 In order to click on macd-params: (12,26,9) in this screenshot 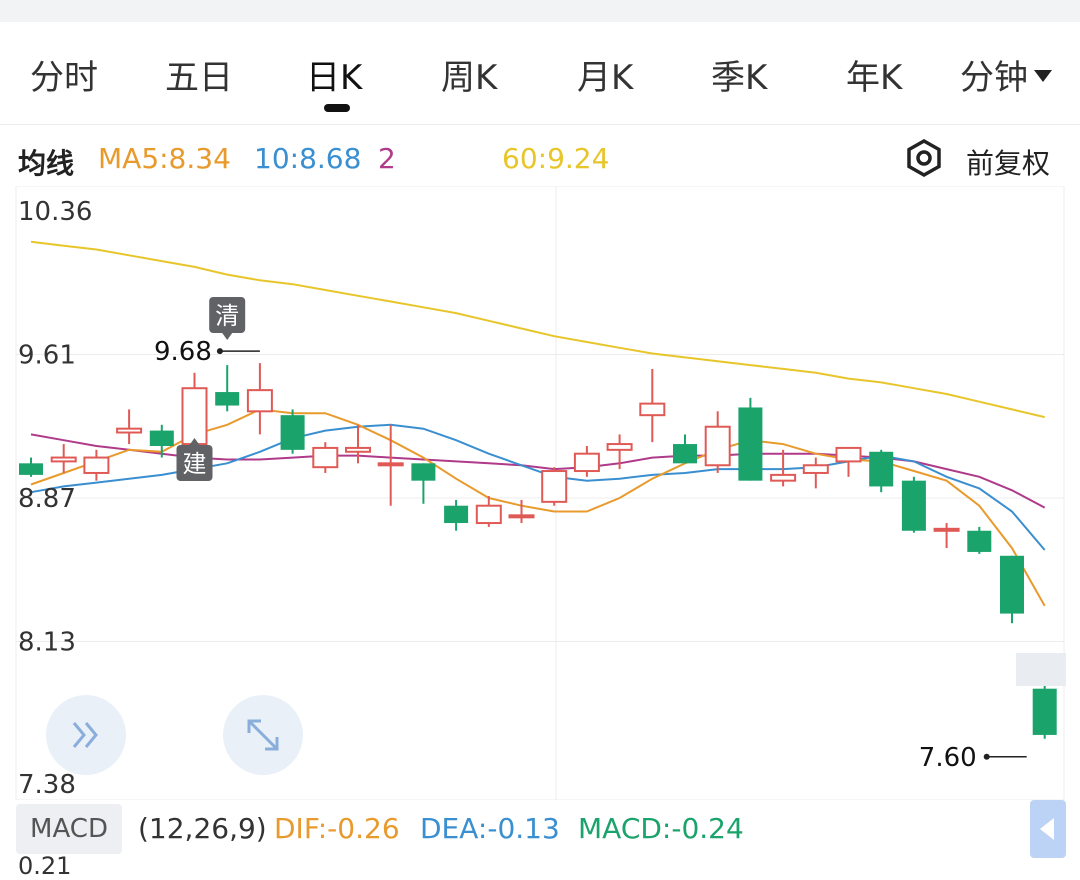, I will do `click(202, 828)`.